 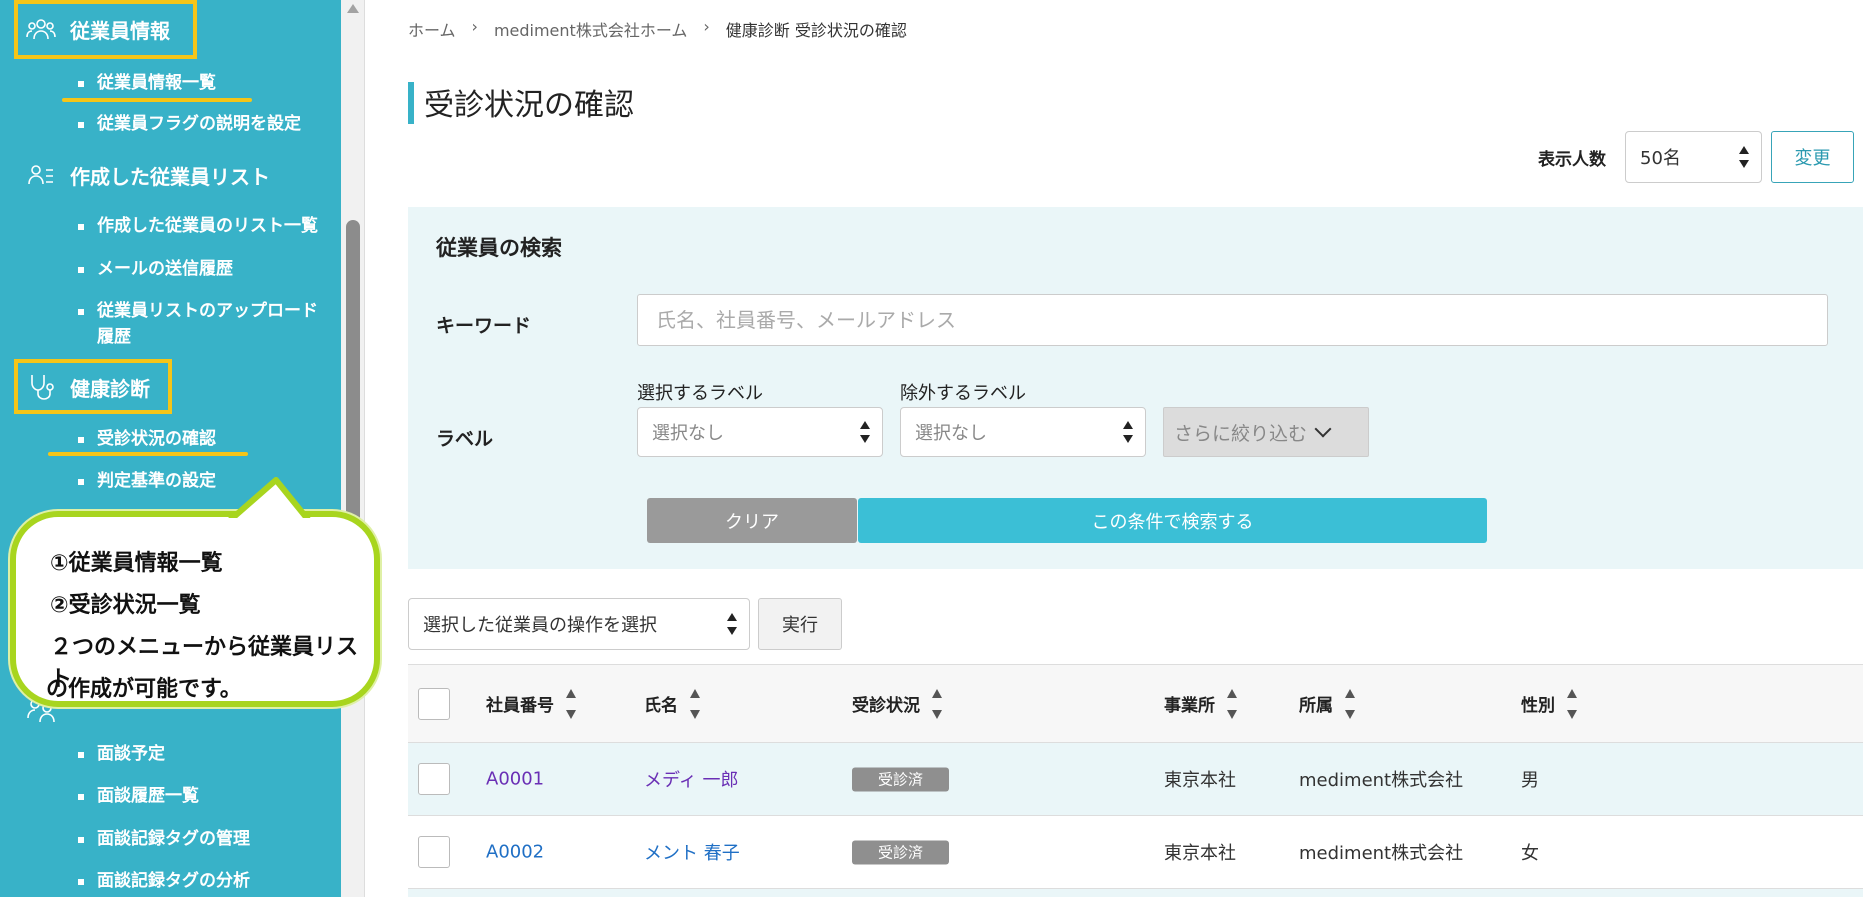 What do you see at coordinates (353, 8) in the screenshot?
I see `scroll-up-arrow-icon` at bounding box center [353, 8].